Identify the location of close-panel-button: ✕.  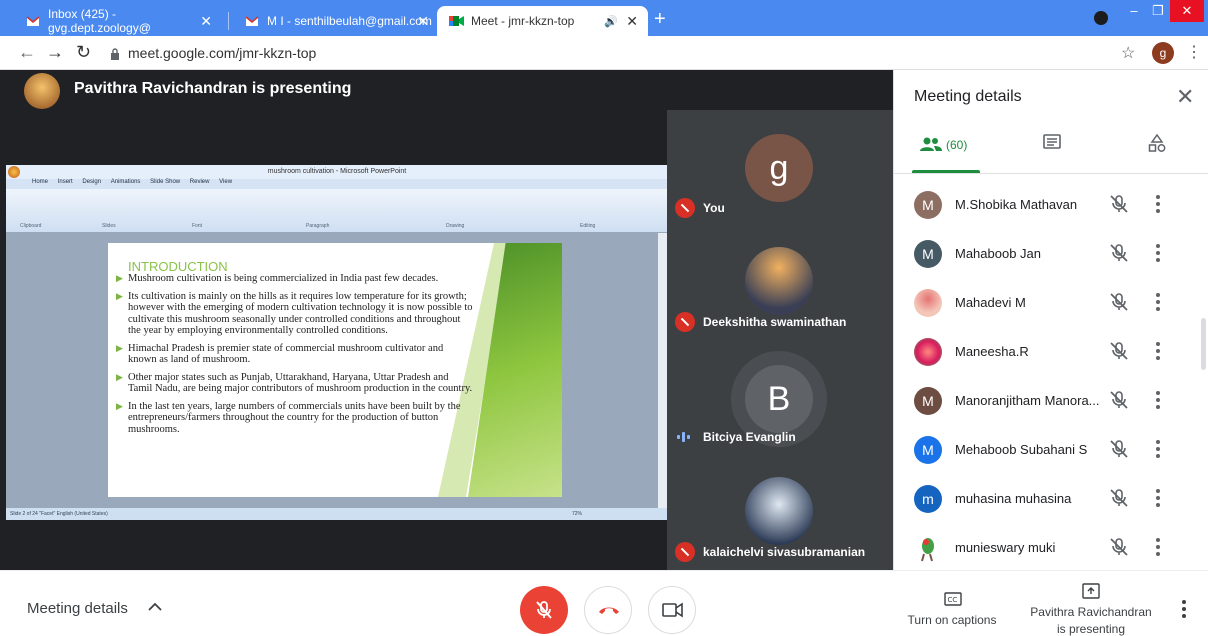
(1185, 97).